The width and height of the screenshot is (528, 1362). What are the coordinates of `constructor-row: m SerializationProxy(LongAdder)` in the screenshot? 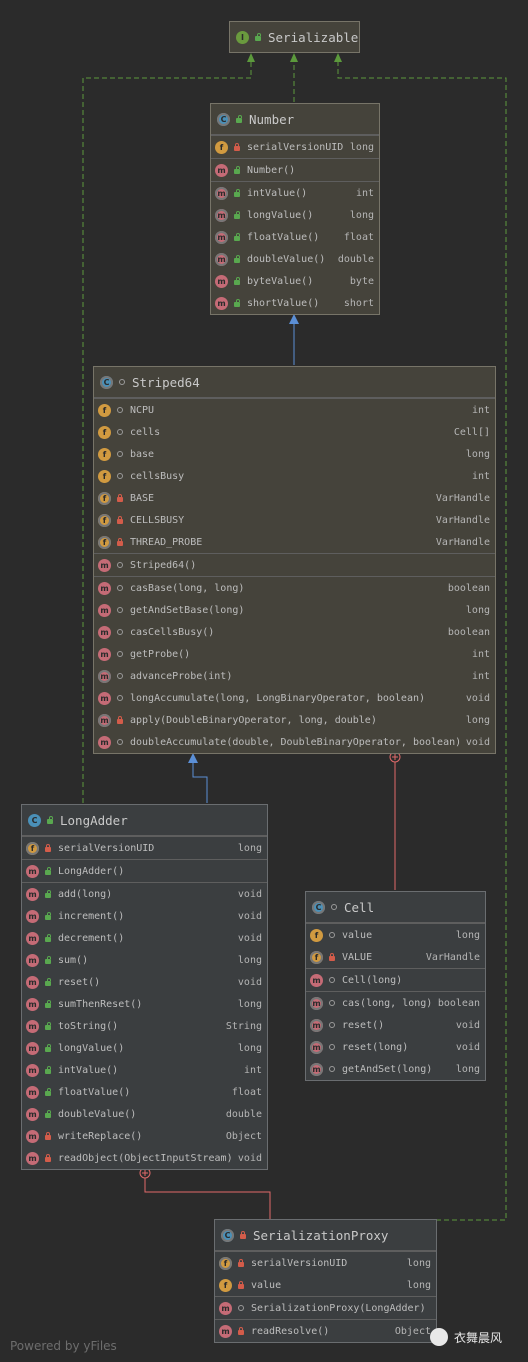 It's located at (325, 1308).